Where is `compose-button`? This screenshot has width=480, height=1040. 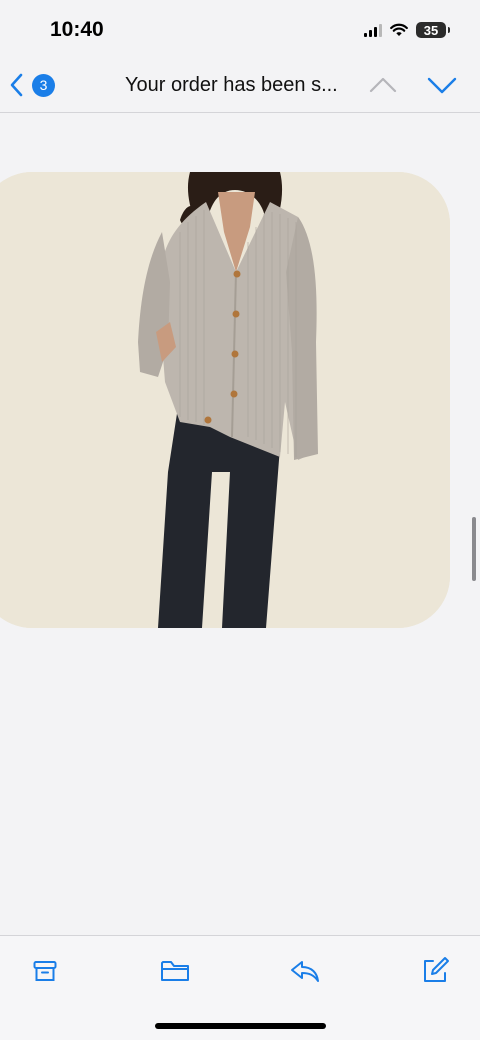 compose-button is located at coordinates (435, 971).